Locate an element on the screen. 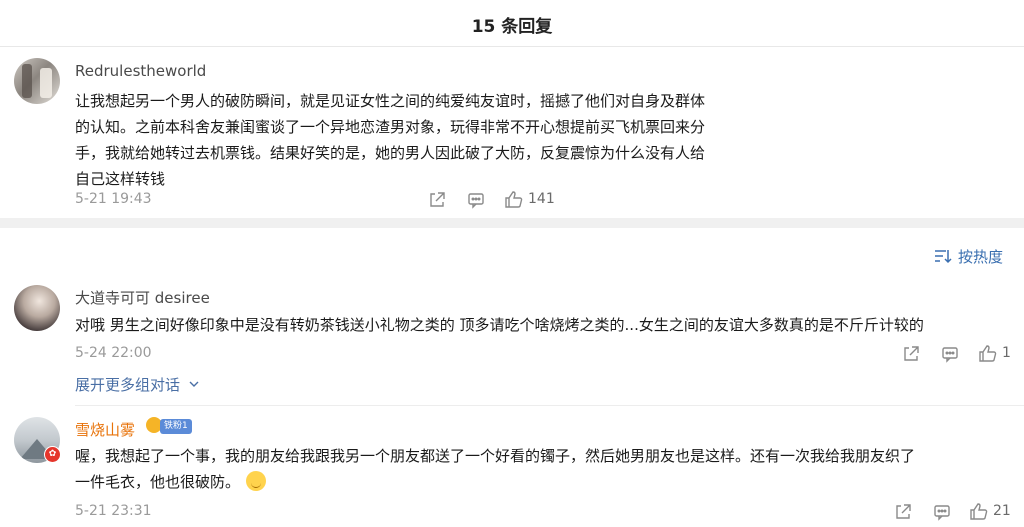 The height and width of the screenshot is (527, 1024). header-bar: 15 条回复 is located at coordinates (512, 23).